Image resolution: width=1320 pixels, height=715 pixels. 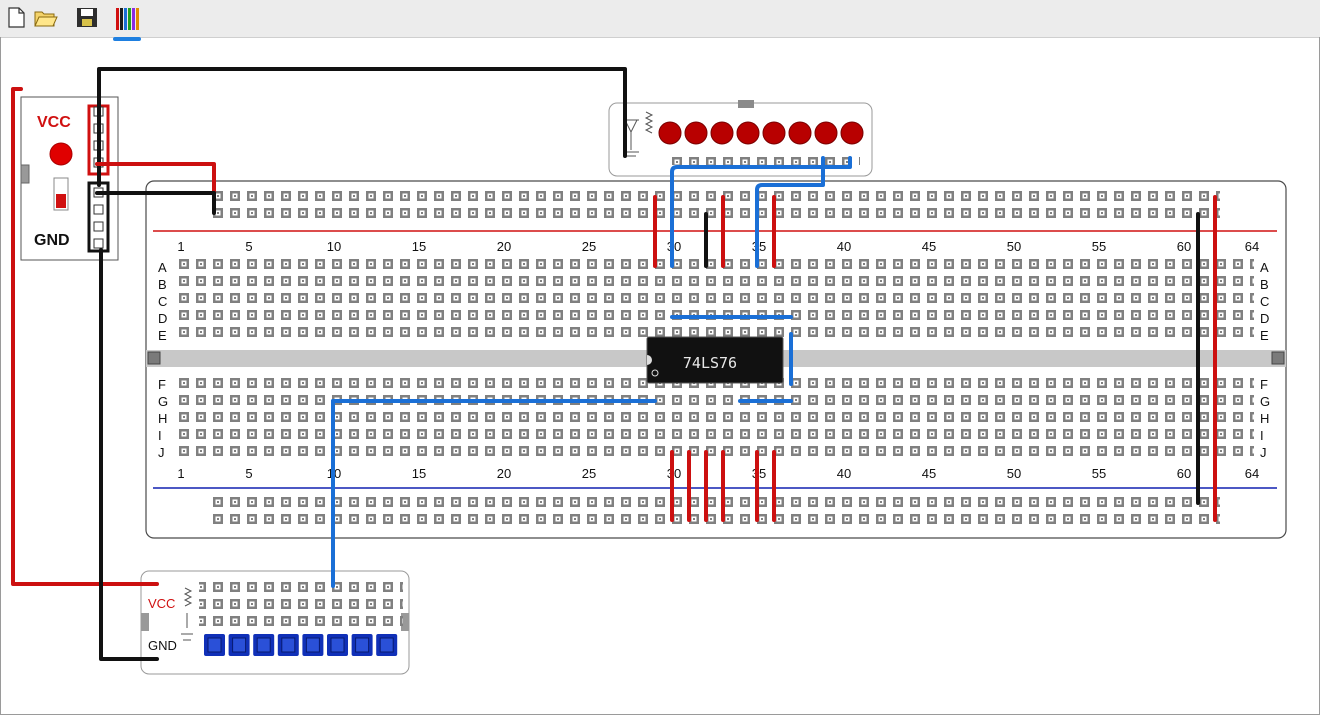 I want to click on row-label-right: E, so click(x=1264, y=335).